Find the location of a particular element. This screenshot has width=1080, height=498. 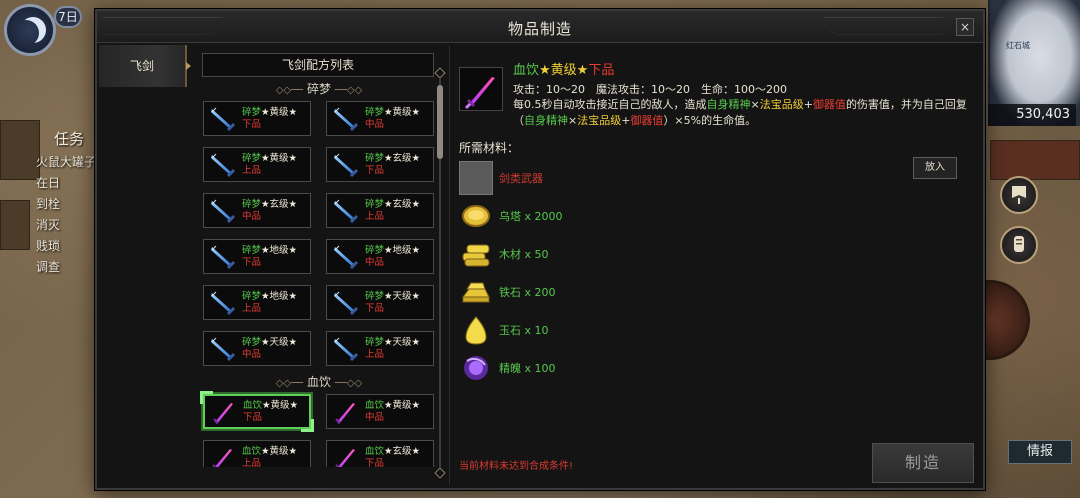

recipe-item: 碎梦★天级★ 中品 is located at coordinates (257, 348).